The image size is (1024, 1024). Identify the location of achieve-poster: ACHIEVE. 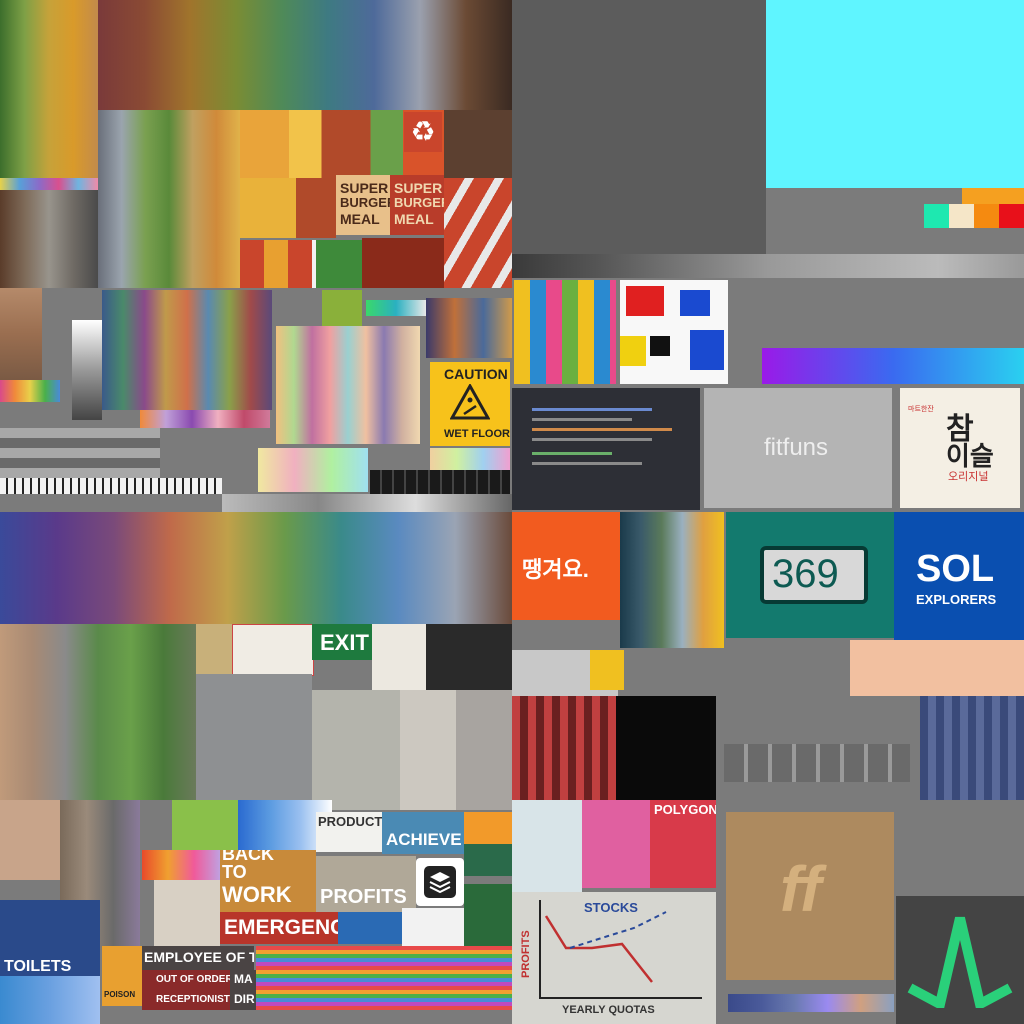
(423, 833).